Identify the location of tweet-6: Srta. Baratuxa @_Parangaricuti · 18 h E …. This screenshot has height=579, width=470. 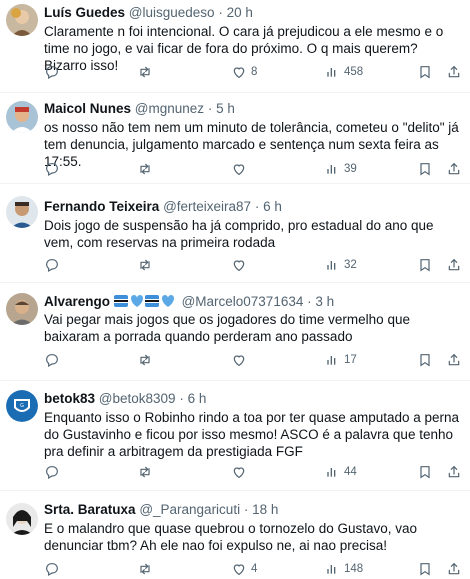
(235, 534).